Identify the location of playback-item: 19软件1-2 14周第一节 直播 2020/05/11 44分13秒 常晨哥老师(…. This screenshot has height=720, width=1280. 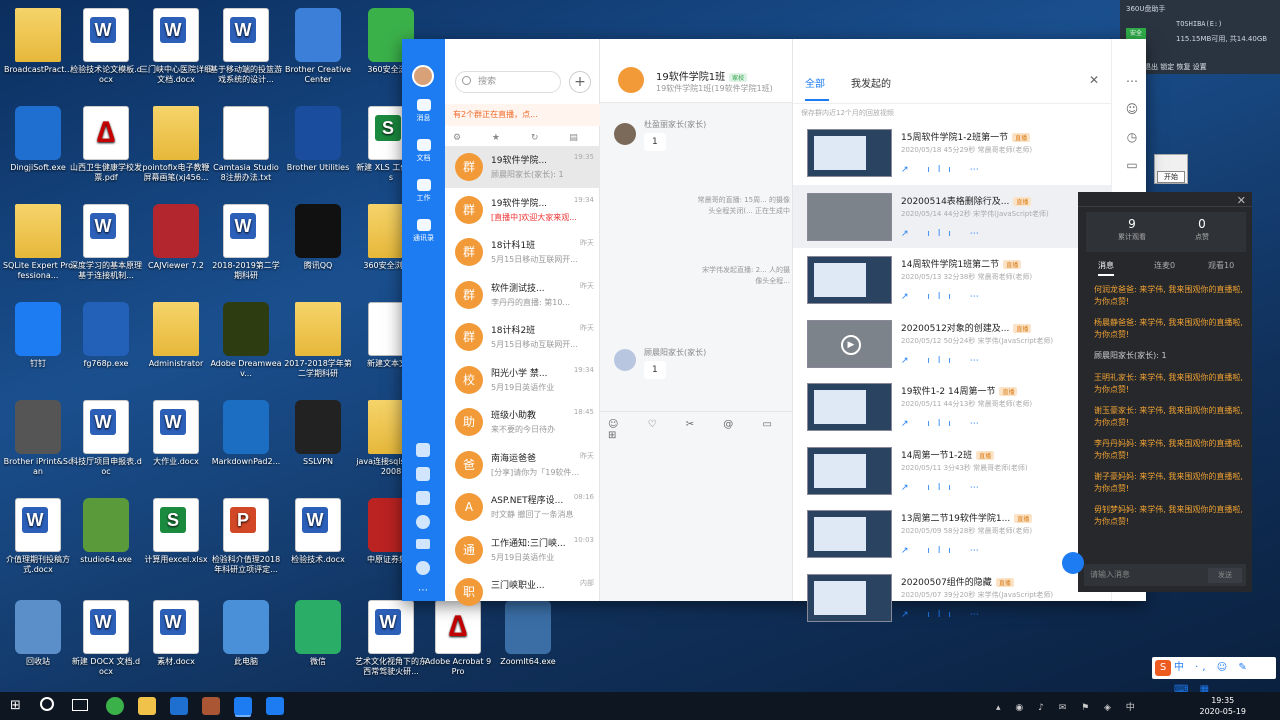
(952, 406).